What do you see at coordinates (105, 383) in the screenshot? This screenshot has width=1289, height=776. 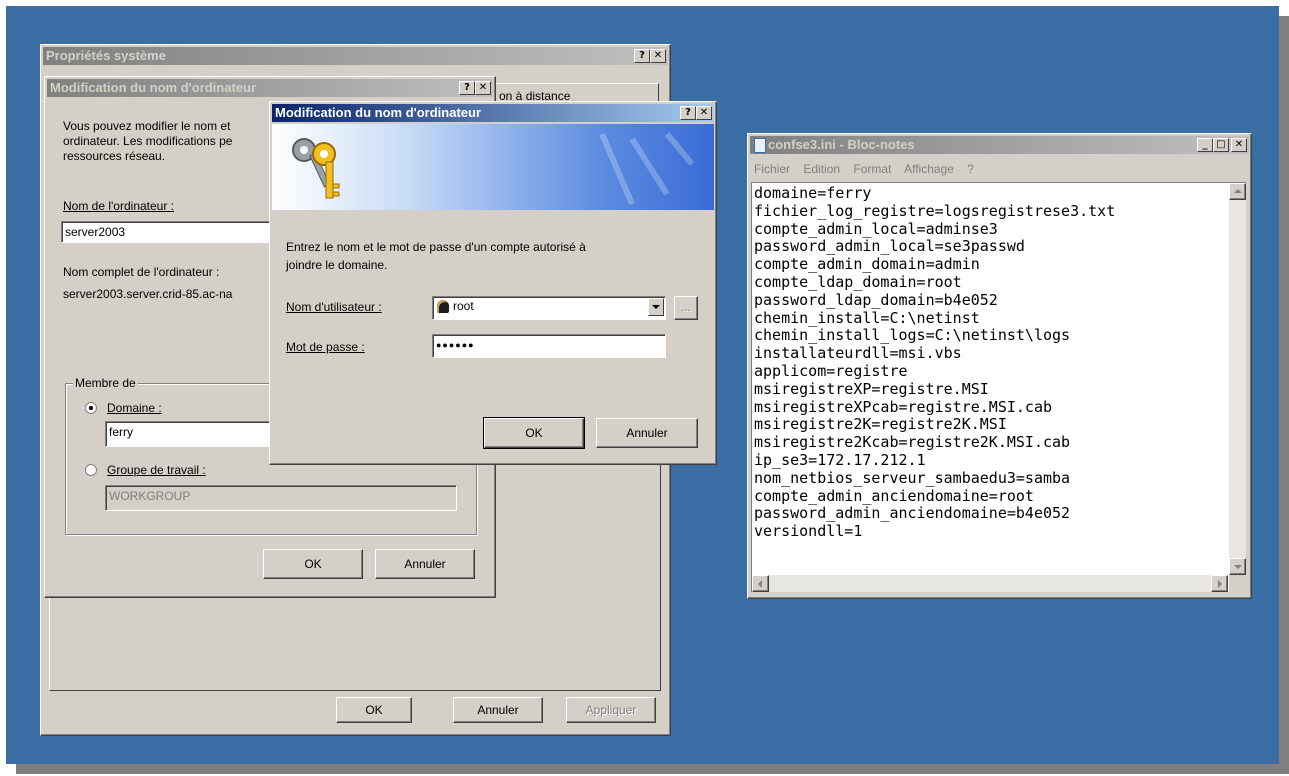 I see `member-of-label: Membre de` at bounding box center [105, 383].